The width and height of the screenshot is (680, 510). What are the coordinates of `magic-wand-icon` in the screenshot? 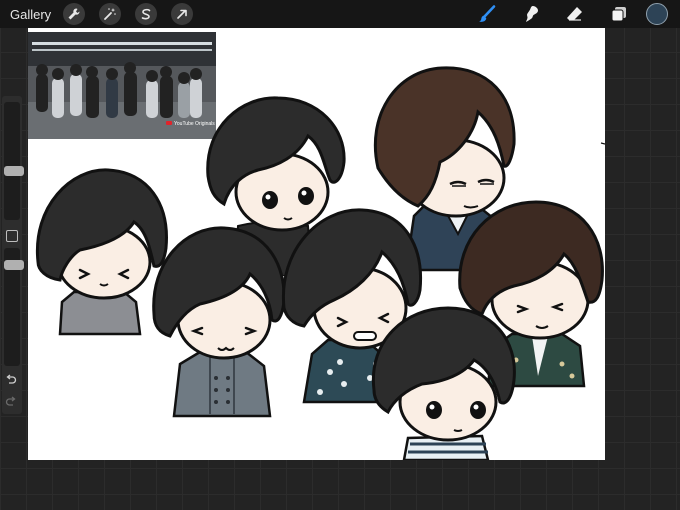 It's located at (110, 14).